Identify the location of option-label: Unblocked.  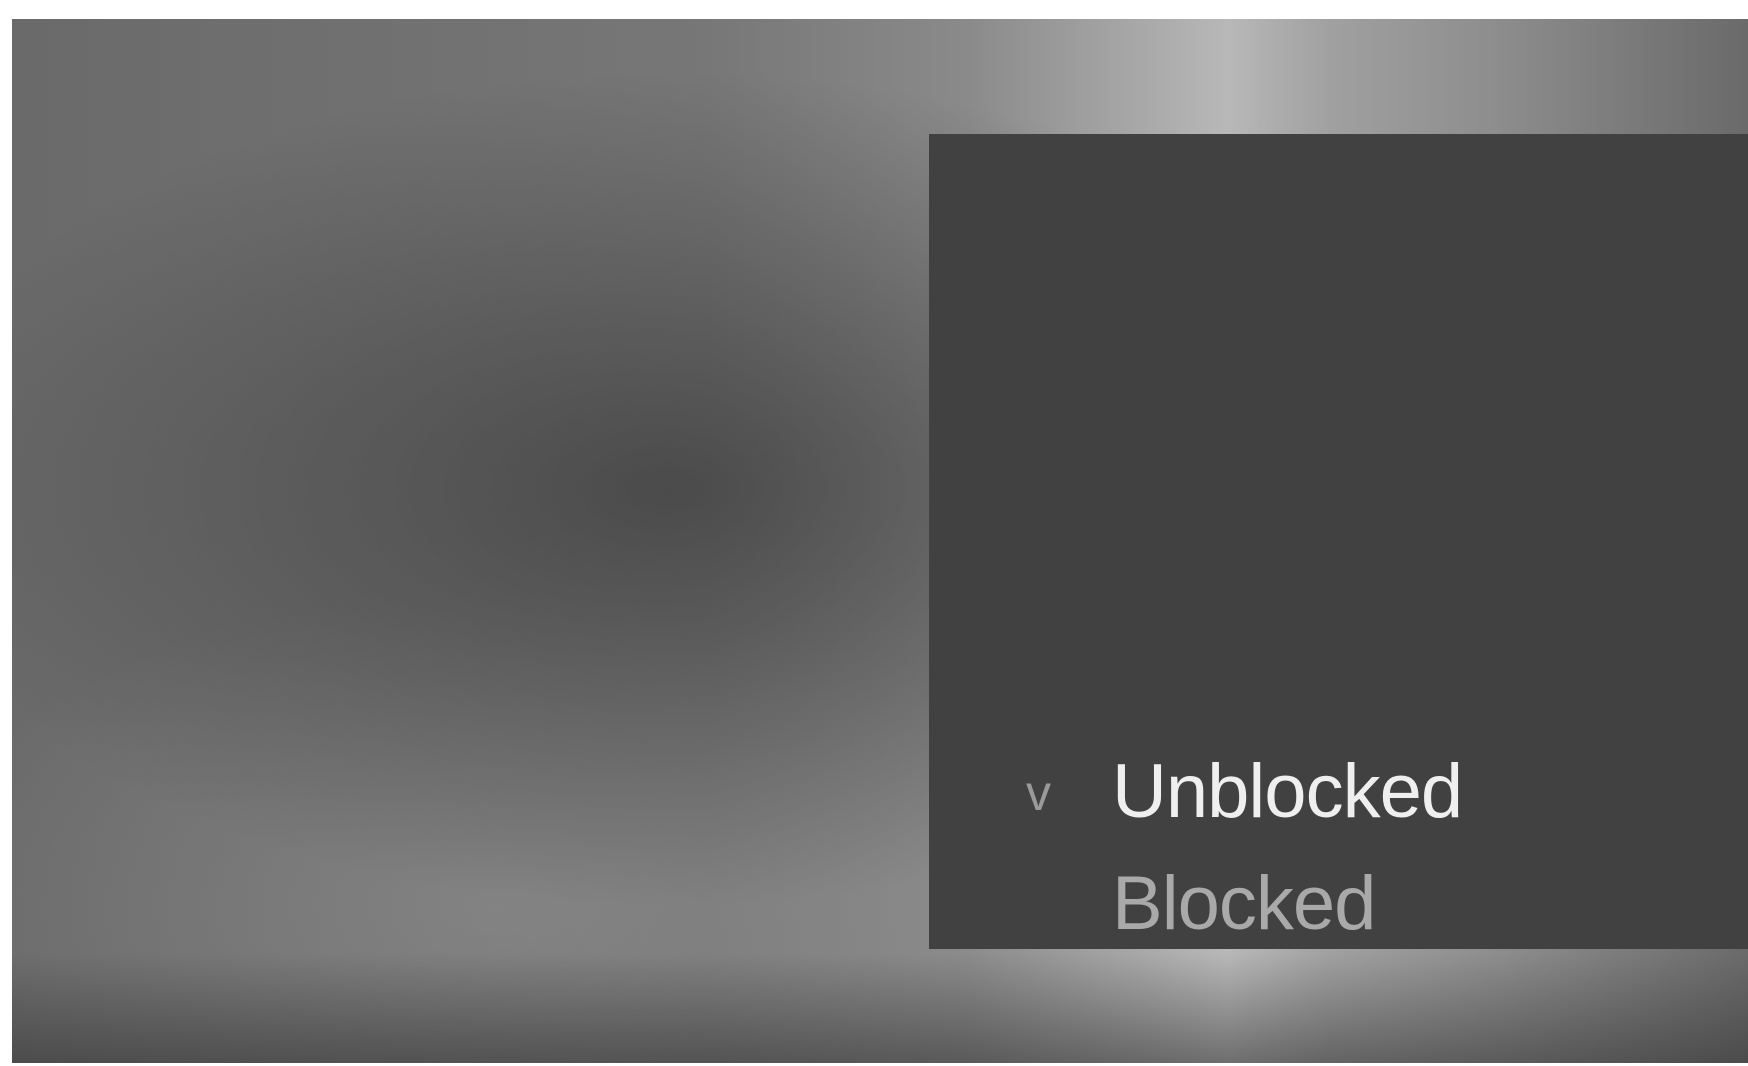
(1287, 791).